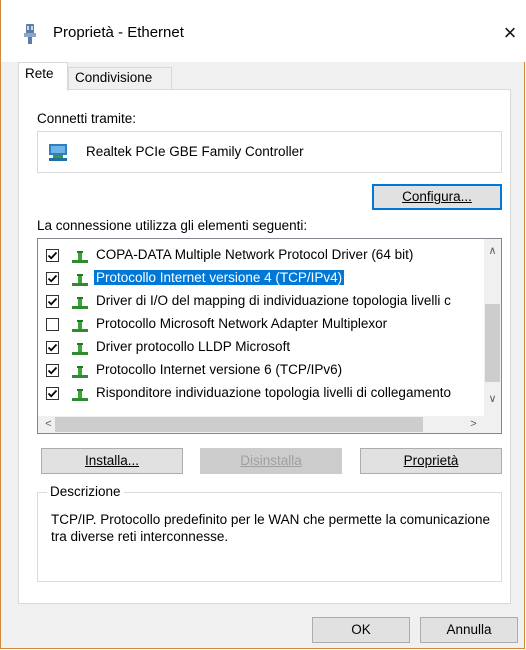  I want to click on checkbox-unchecked, so click(52, 324).